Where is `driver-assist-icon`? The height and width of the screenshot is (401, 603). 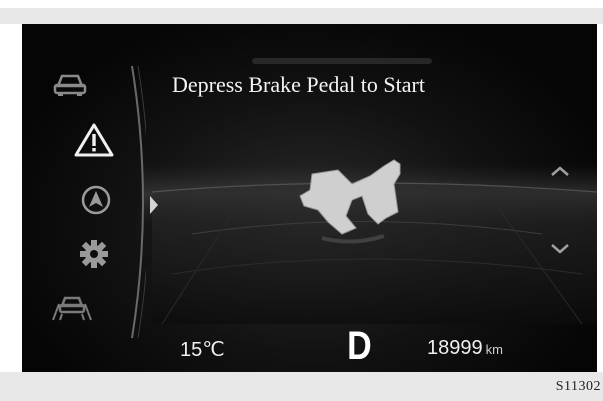 driver-assist-icon is located at coordinates (72, 309).